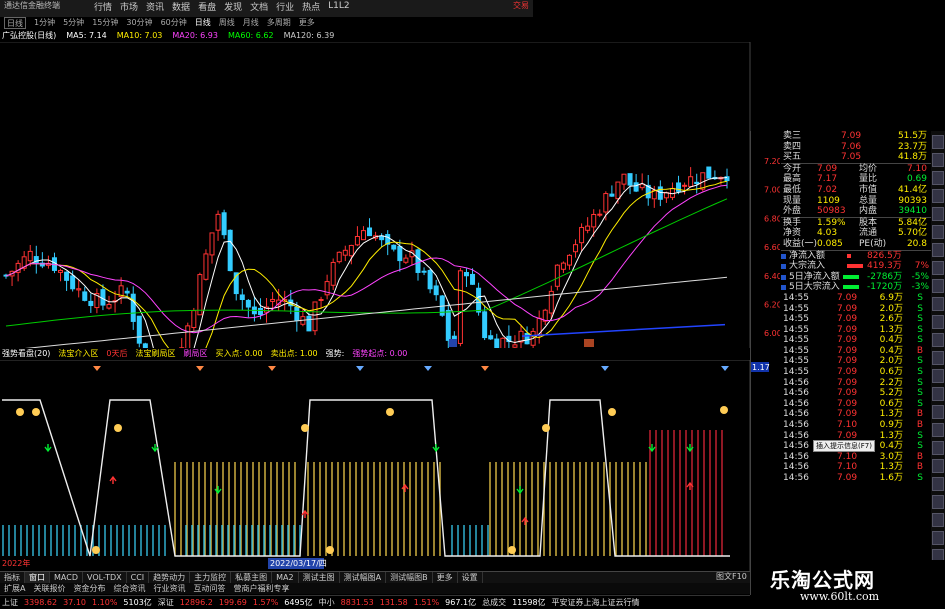  I want to click on indicator-legend-item: 卖出点: 1.00, so click(294, 353).